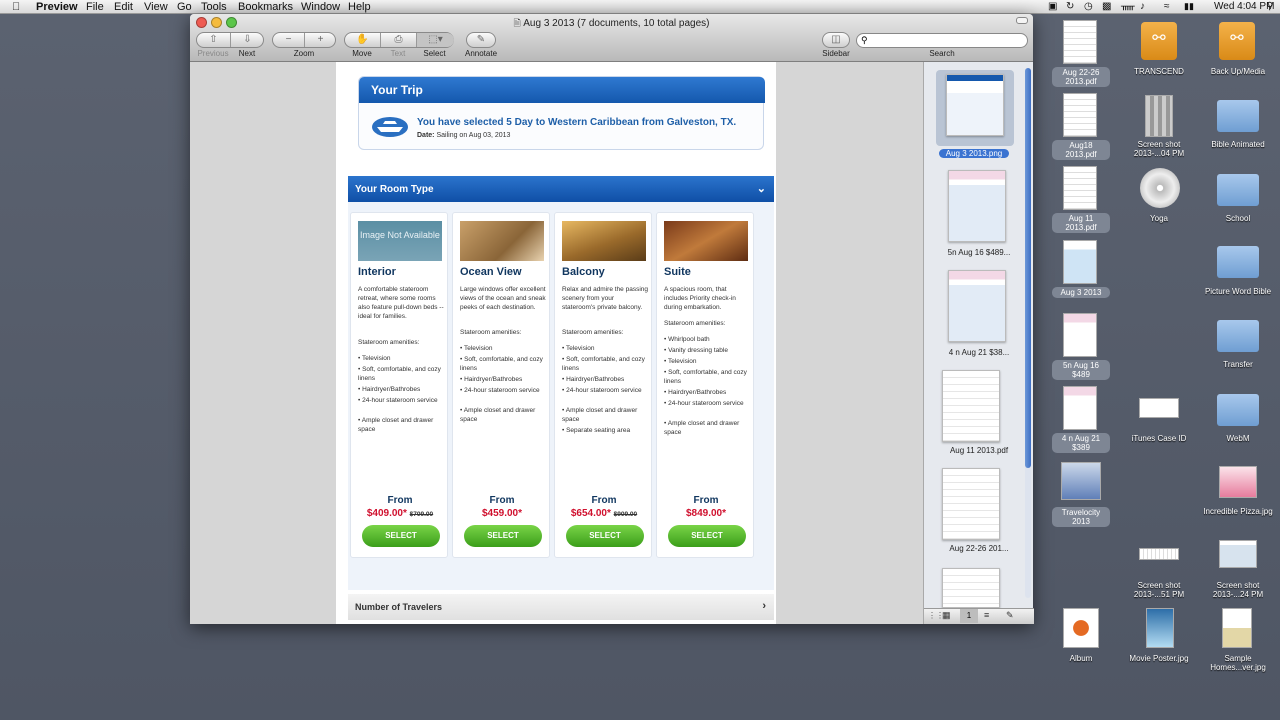 Image resolution: width=1280 pixels, height=720 pixels. What do you see at coordinates (247, 40) in the screenshot?
I see `next-button: ⇩` at bounding box center [247, 40].